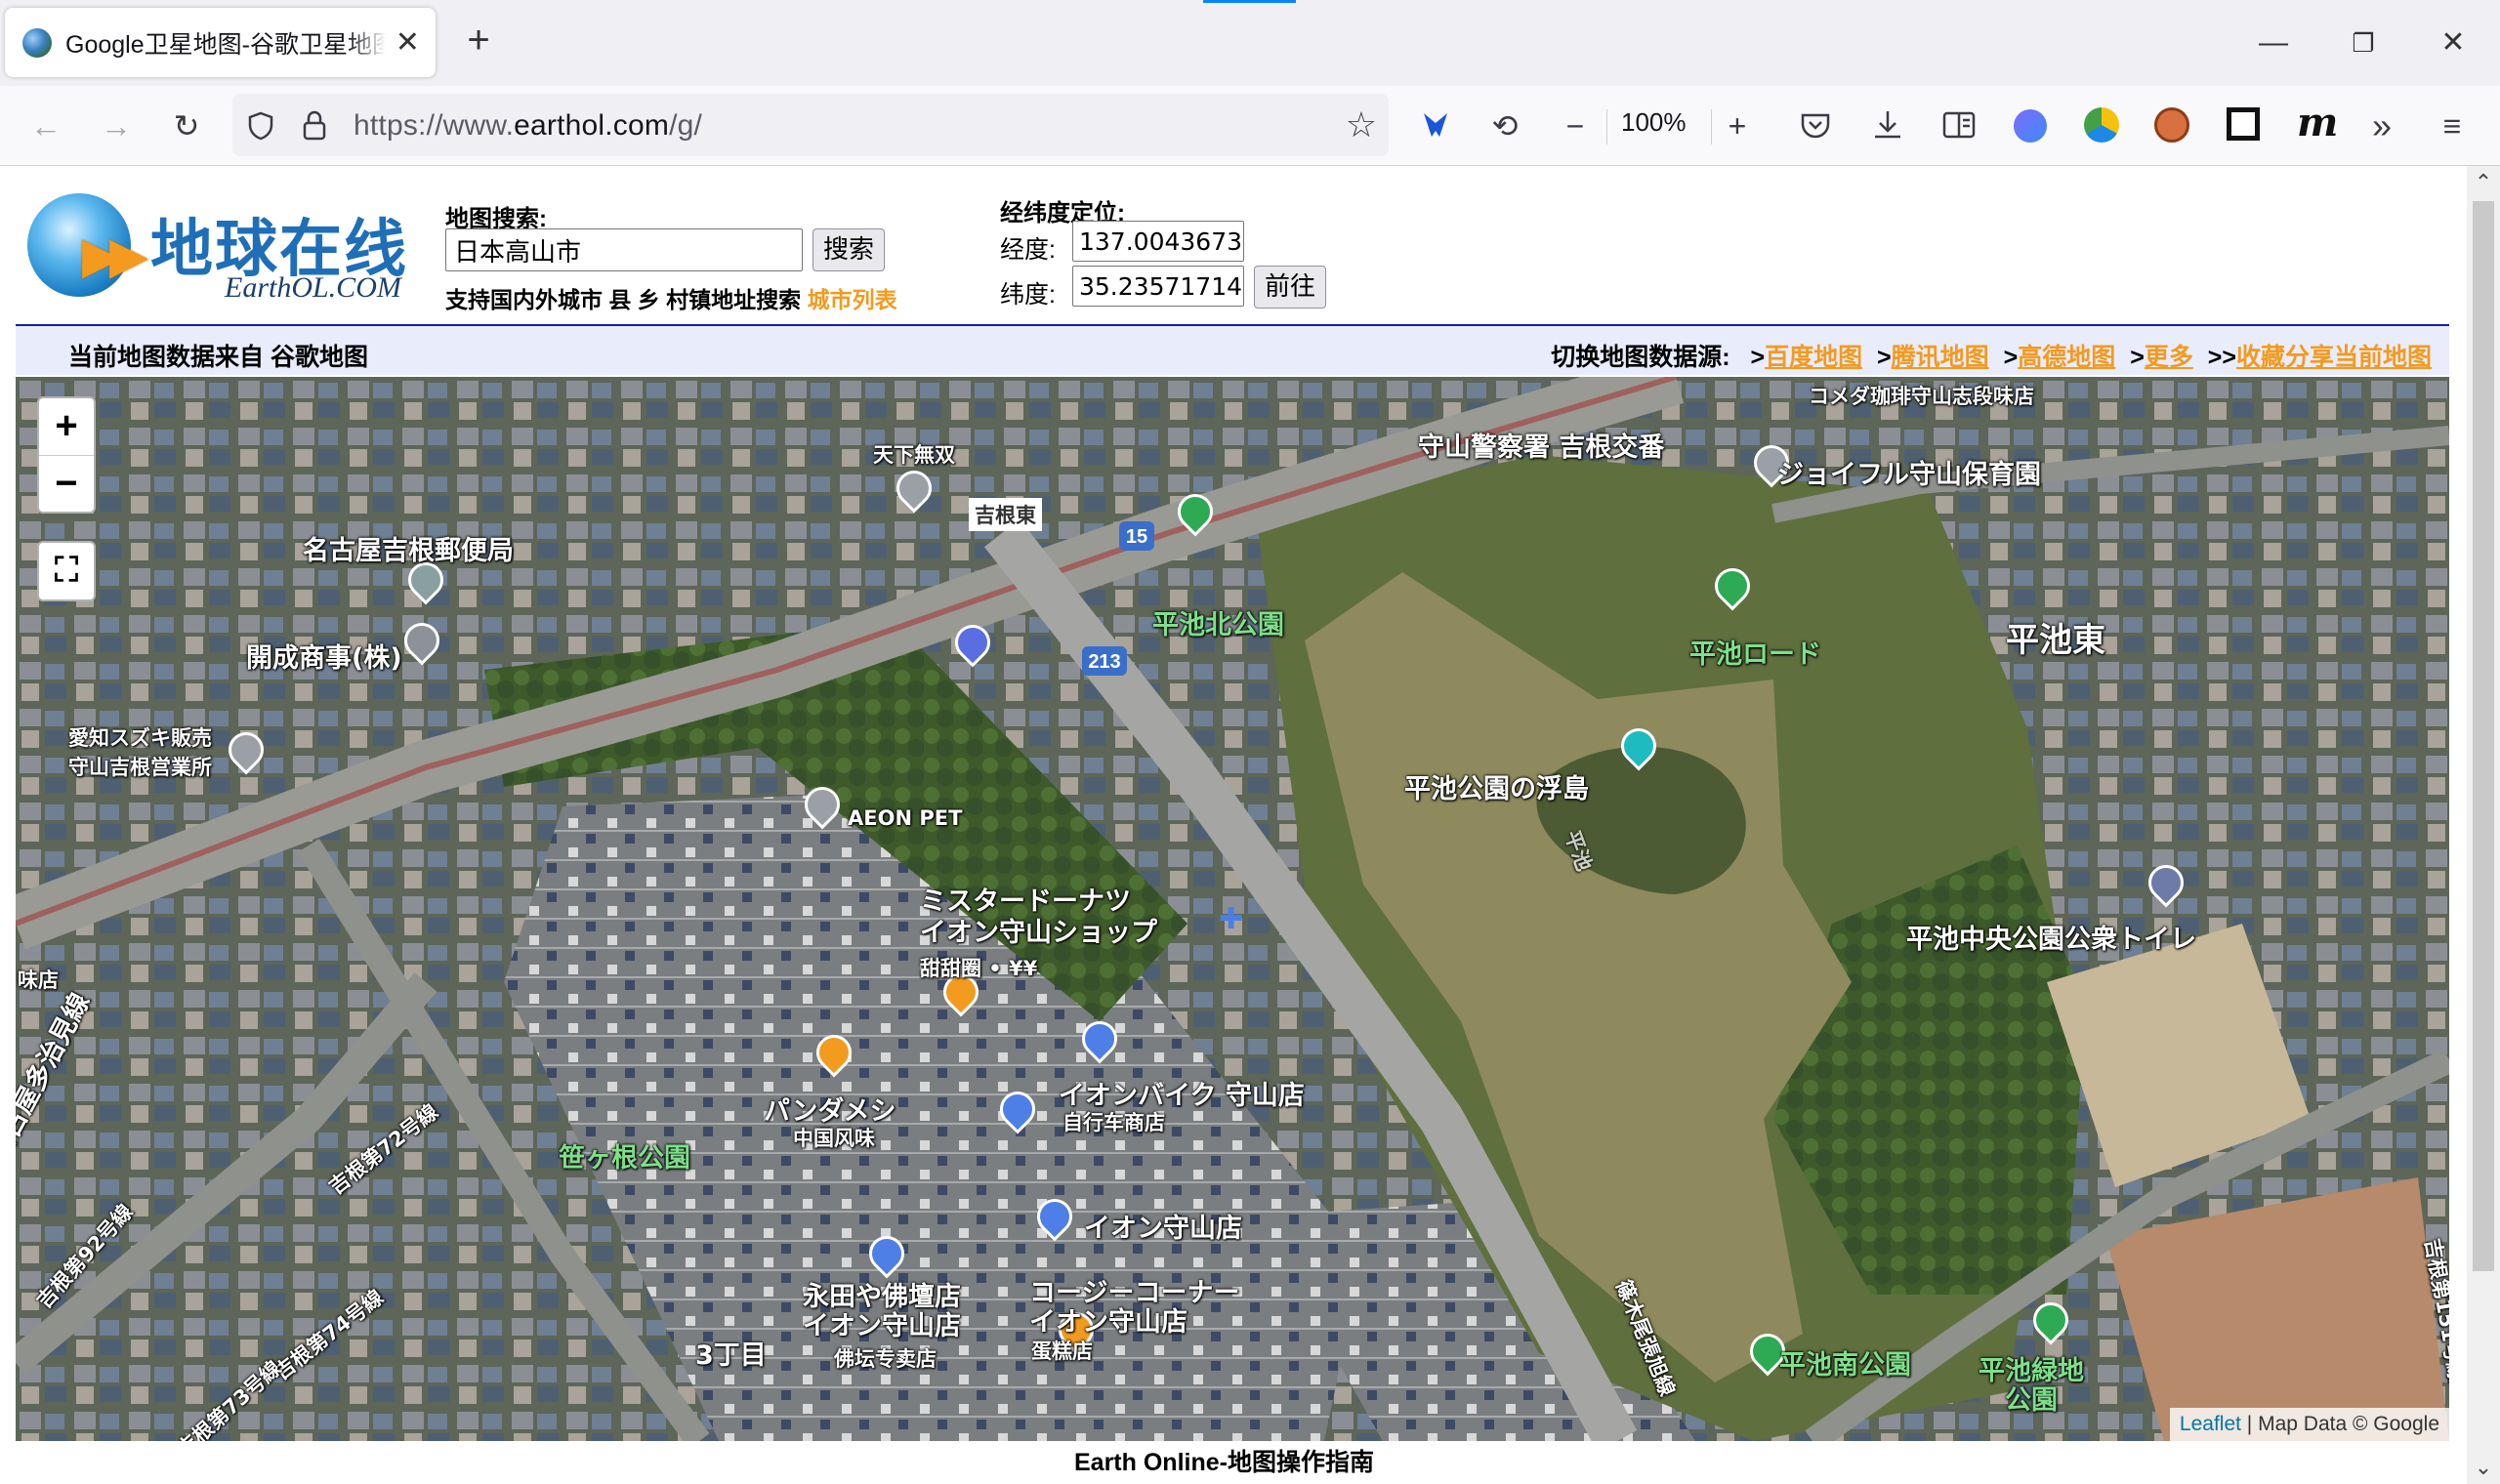 The image size is (2500, 1484). Describe the element at coordinates (2484, 183) in the screenshot. I see `scroll-up-icon: ⌃` at that location.